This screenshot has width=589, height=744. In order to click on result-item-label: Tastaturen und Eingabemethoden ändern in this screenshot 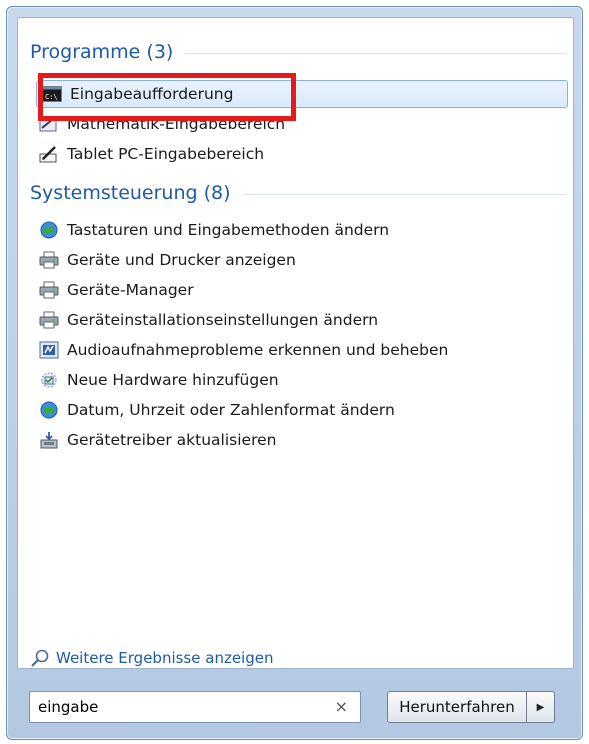, I will do `click(228, 230)`.